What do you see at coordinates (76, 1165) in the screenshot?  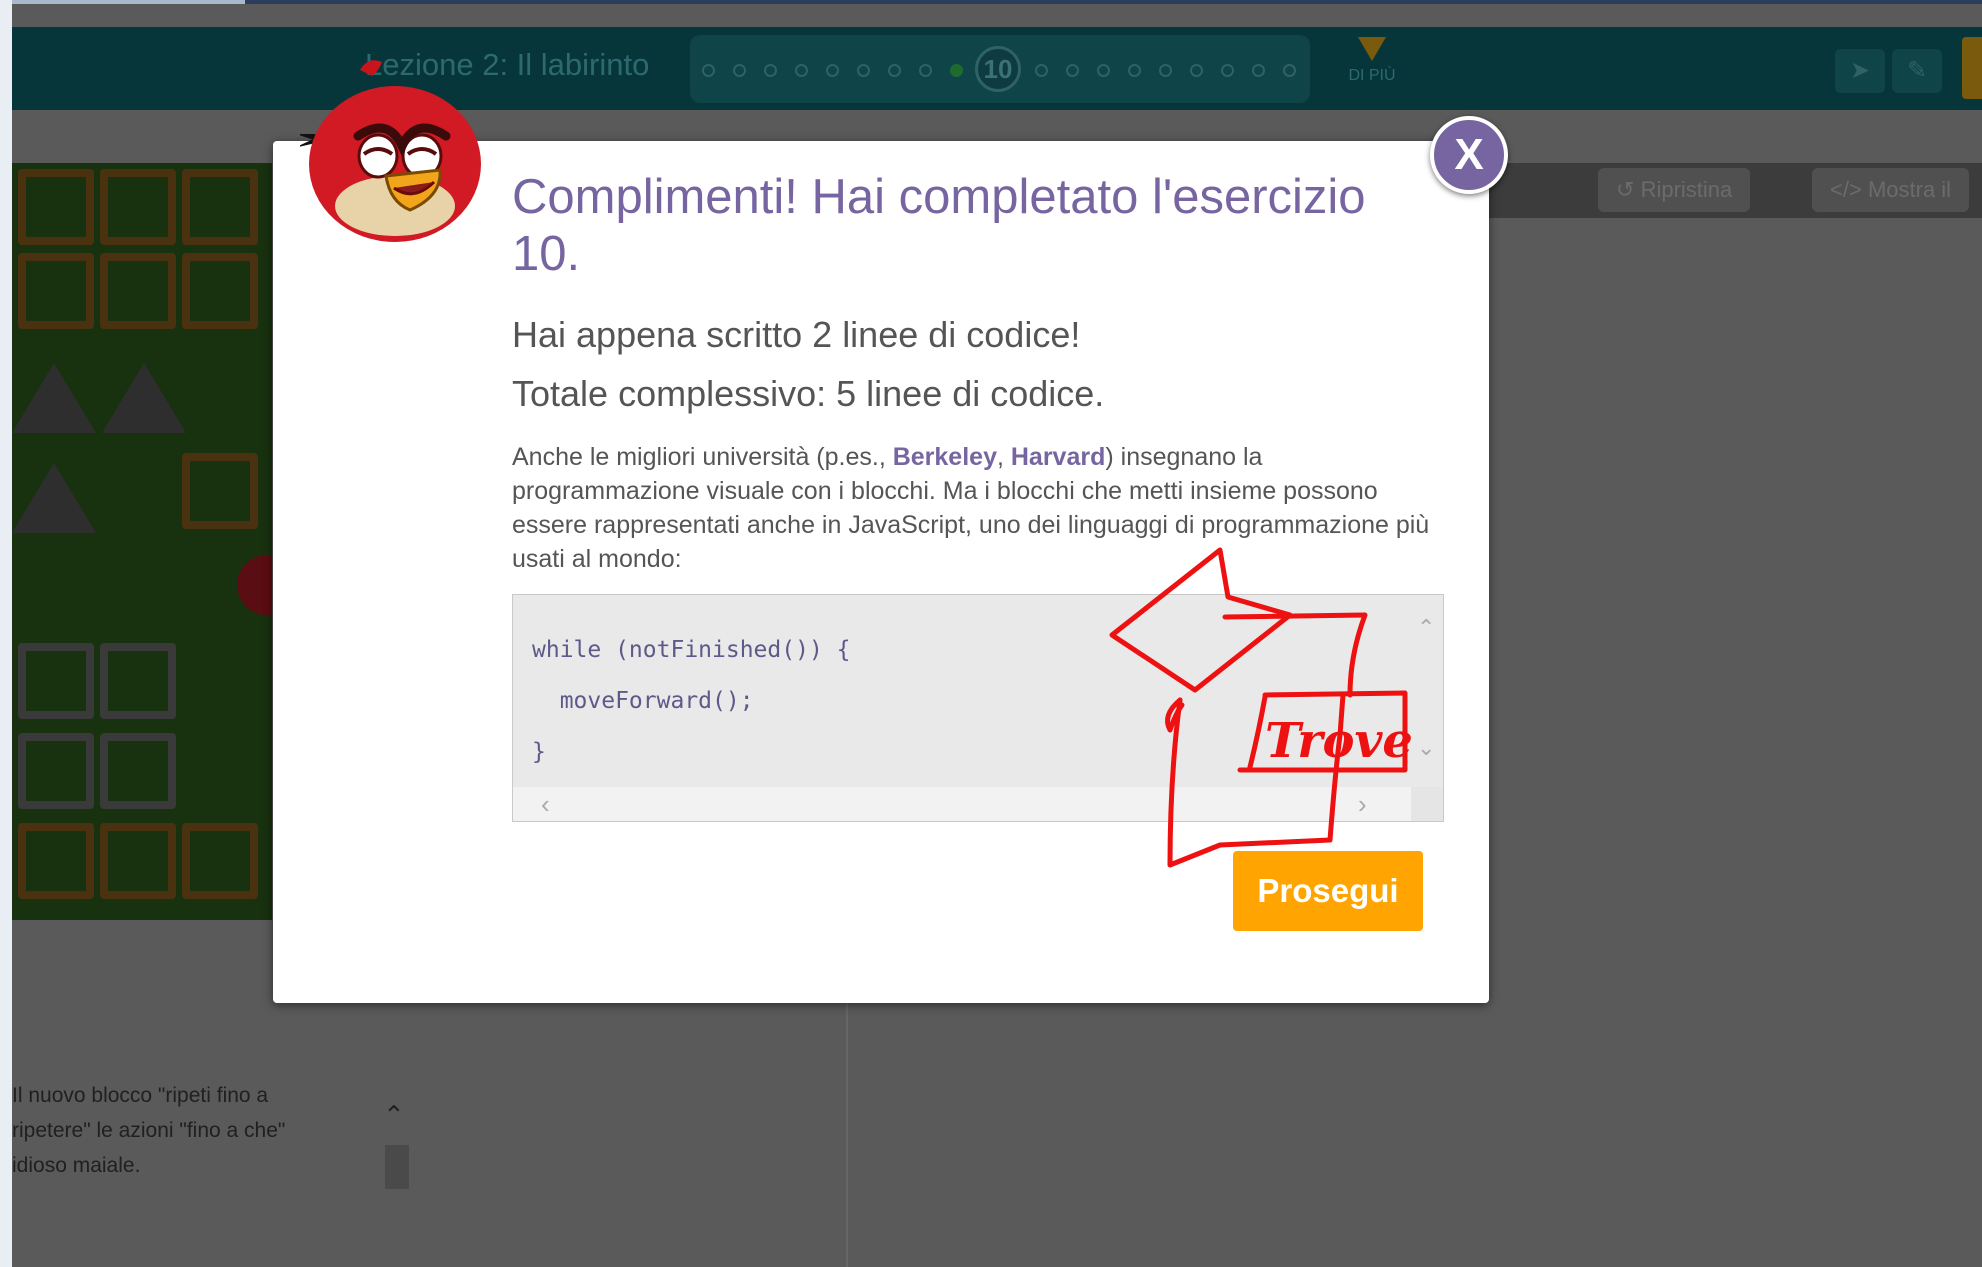 I see `instruction-line: idioso maiale.` at bounding box center [76, 1165].